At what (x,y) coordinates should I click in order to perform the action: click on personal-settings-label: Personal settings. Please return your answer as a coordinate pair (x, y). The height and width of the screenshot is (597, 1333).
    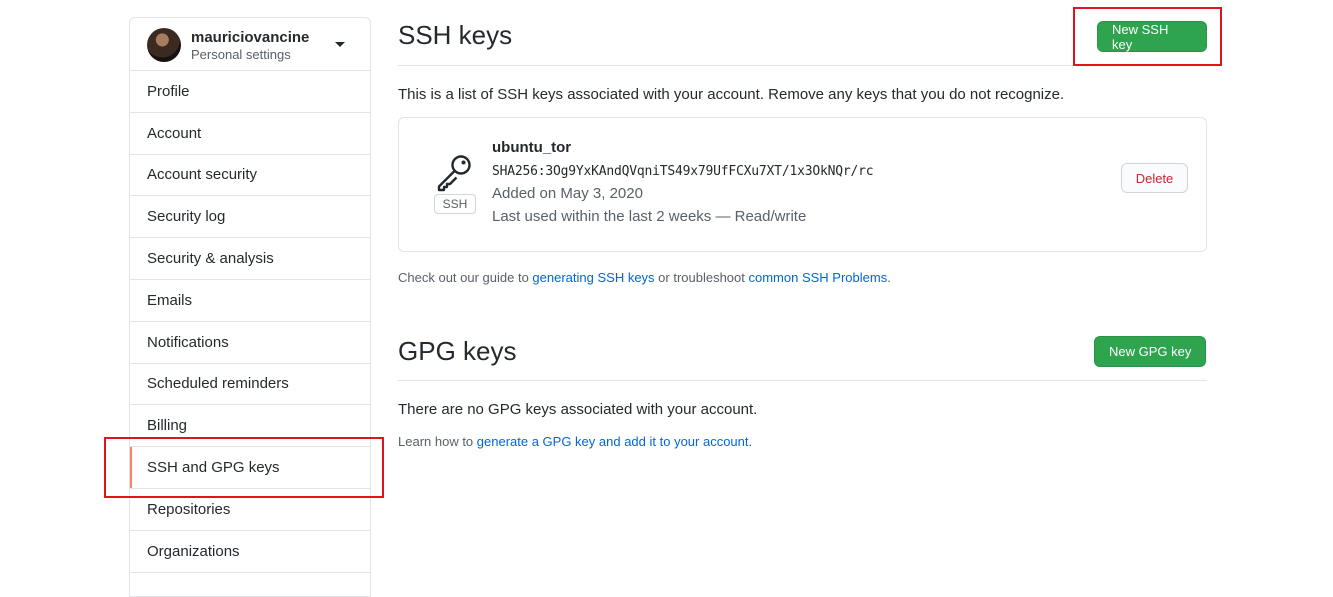
    Looking at the image, I should click on (241, 54).